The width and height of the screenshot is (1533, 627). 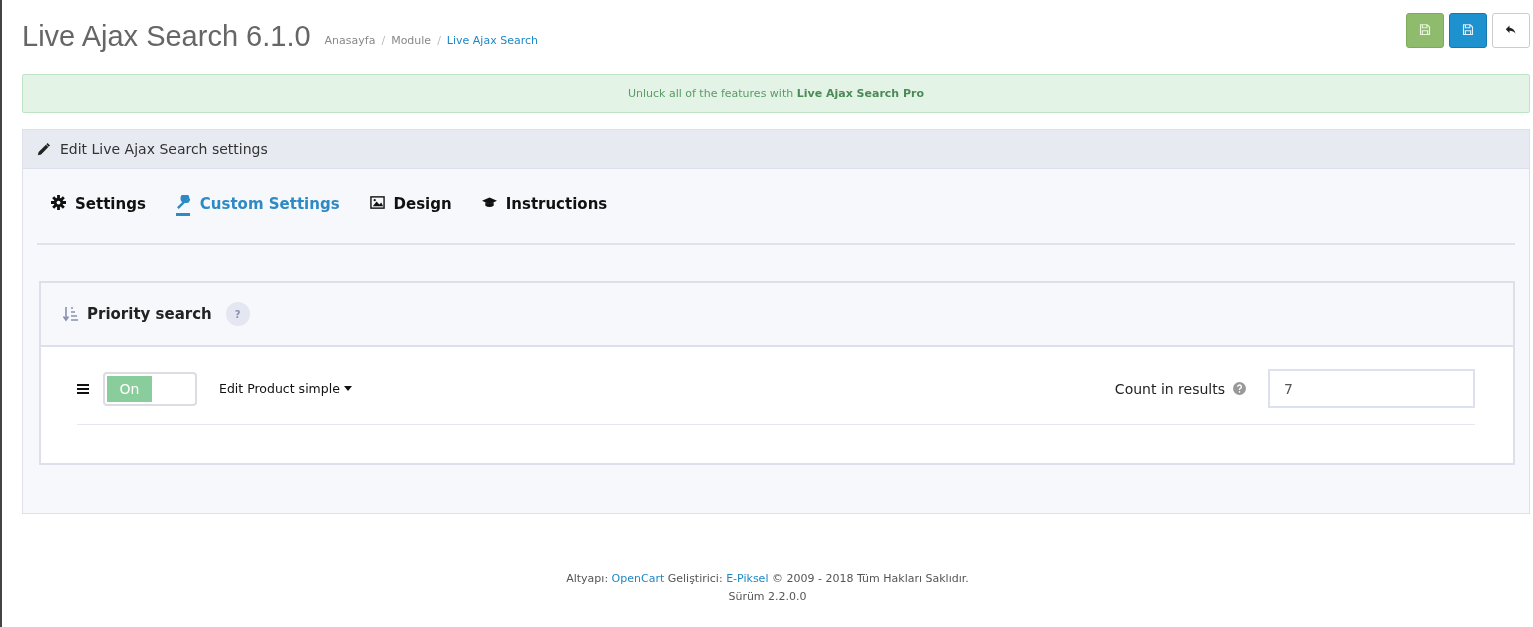 I want to click on back-arrow-icon, so click(x=1511, y=30).